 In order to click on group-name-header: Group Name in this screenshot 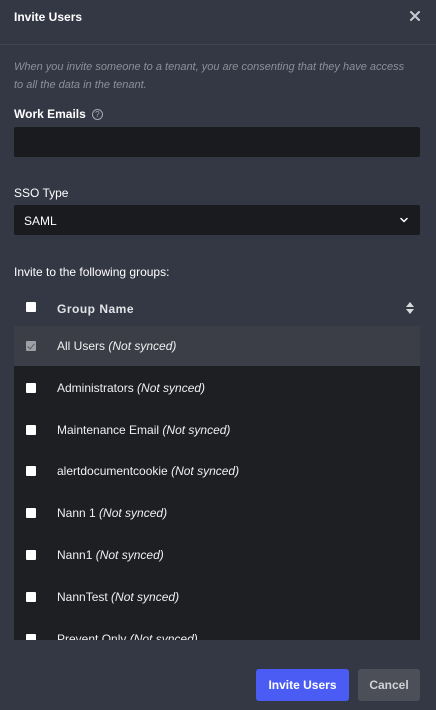, I will do `click(95, 309)`.